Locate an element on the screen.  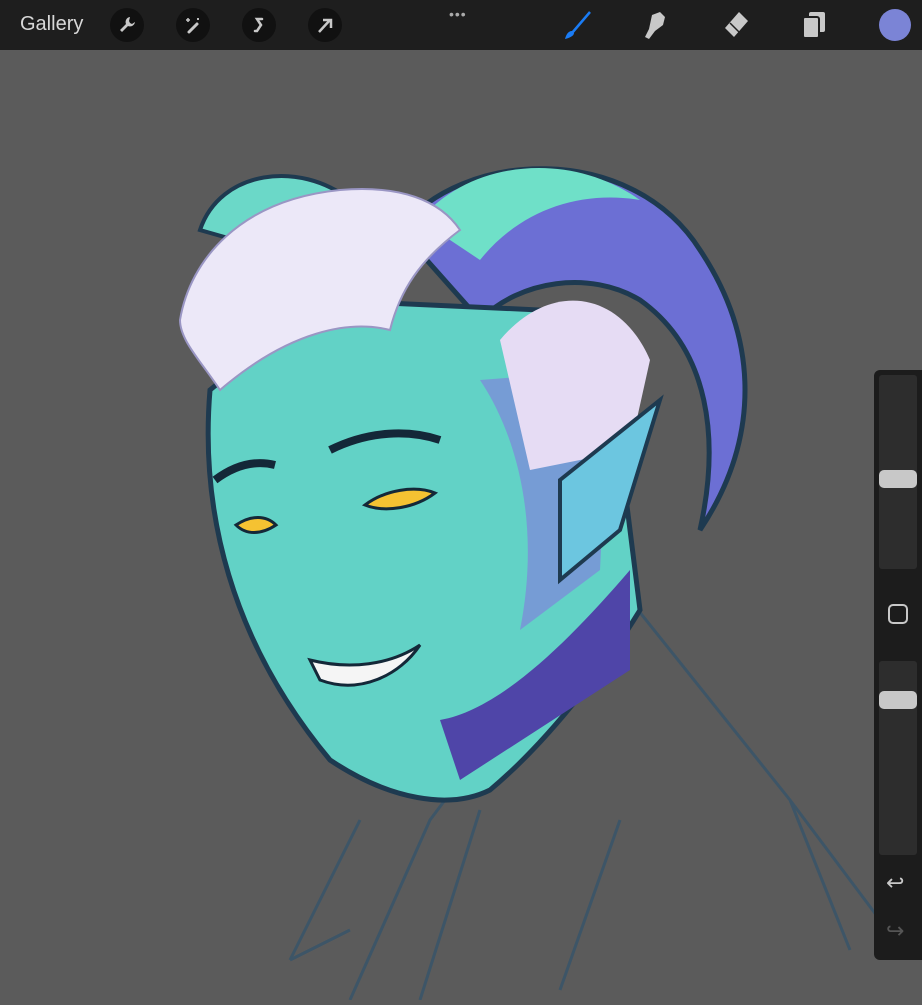
transform-arrow-icon is located at coordinates (325, 25).